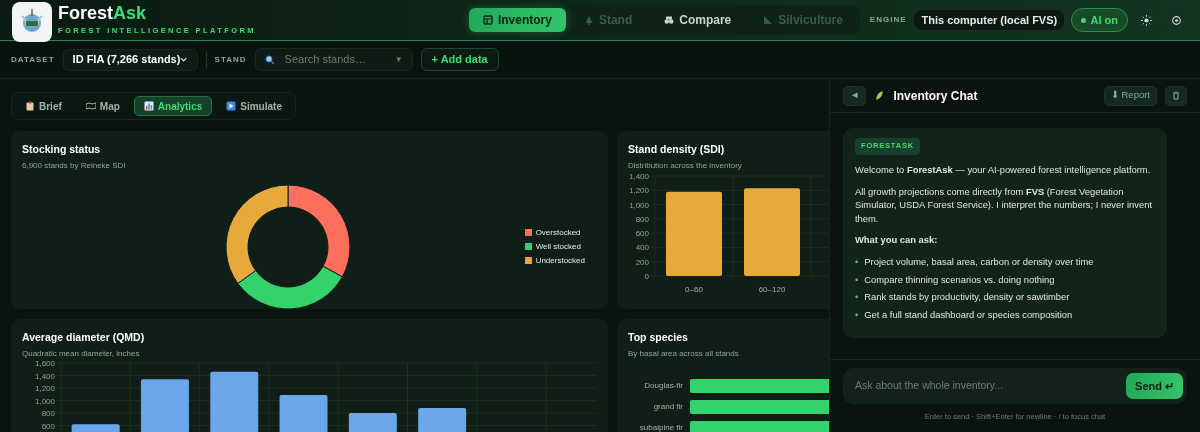  Describe the element at coordinates (558, 232) in the screenshot. I see `legend-label: Overstocked` at that location.